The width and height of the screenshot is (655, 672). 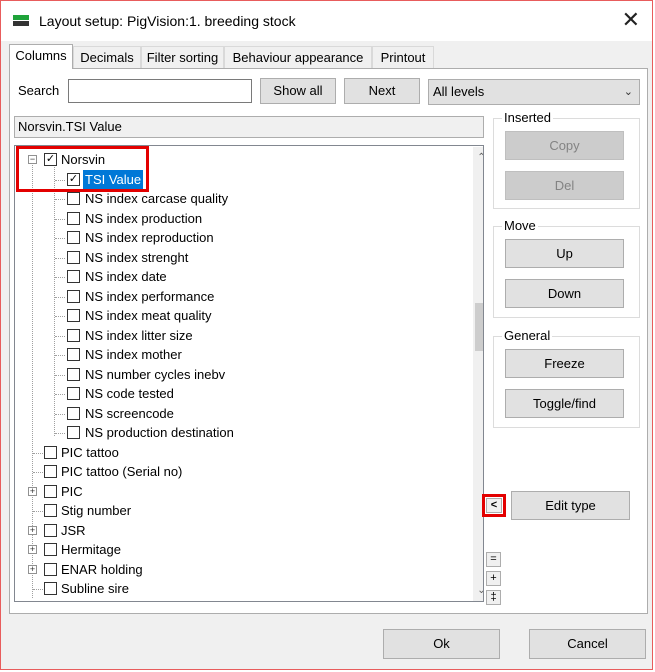 I want to click on collapse-all-button: =, so click(x=493, y=559).